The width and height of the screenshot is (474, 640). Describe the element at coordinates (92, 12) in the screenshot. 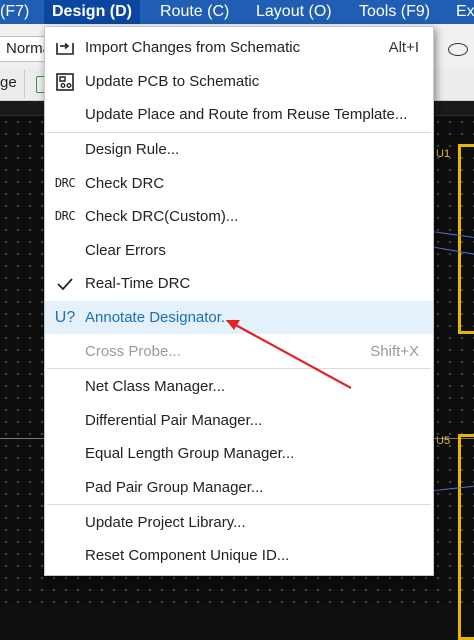

I see `menu-design: Design (D)` at that location.